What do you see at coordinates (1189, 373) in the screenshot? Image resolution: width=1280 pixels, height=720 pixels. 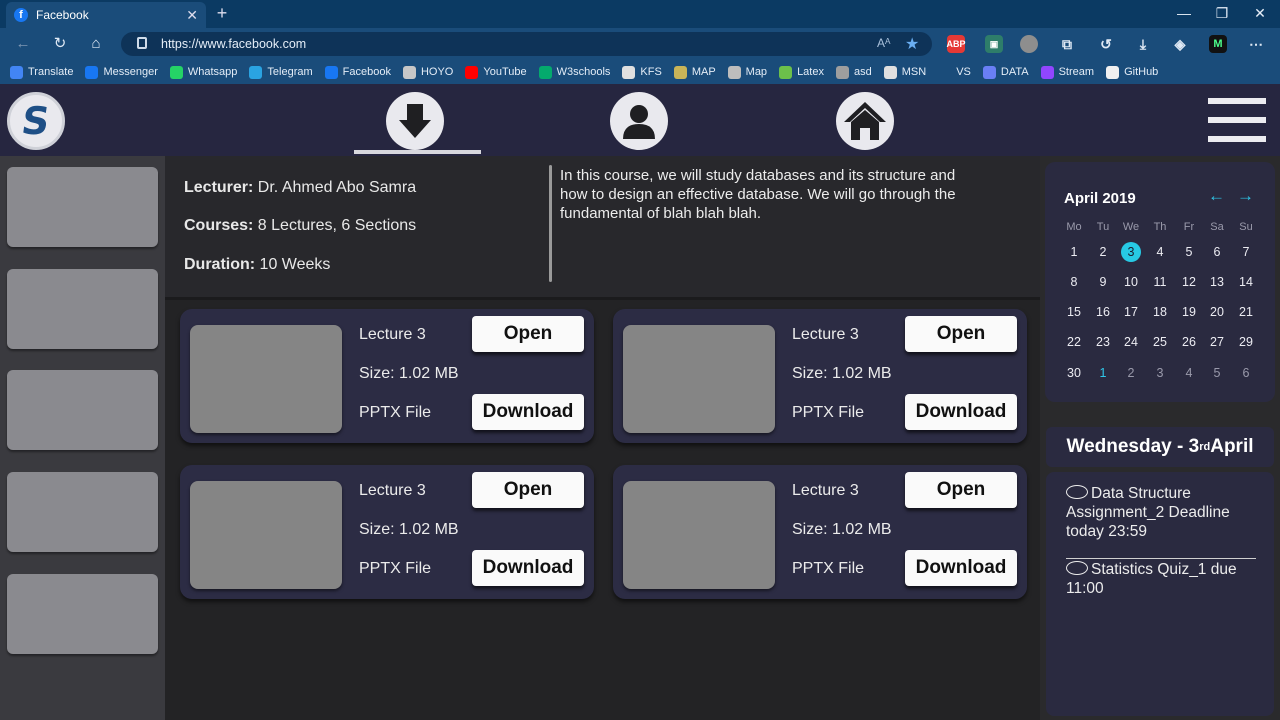 I see `calendar-day: 4` at bounding box center [1189, 373].